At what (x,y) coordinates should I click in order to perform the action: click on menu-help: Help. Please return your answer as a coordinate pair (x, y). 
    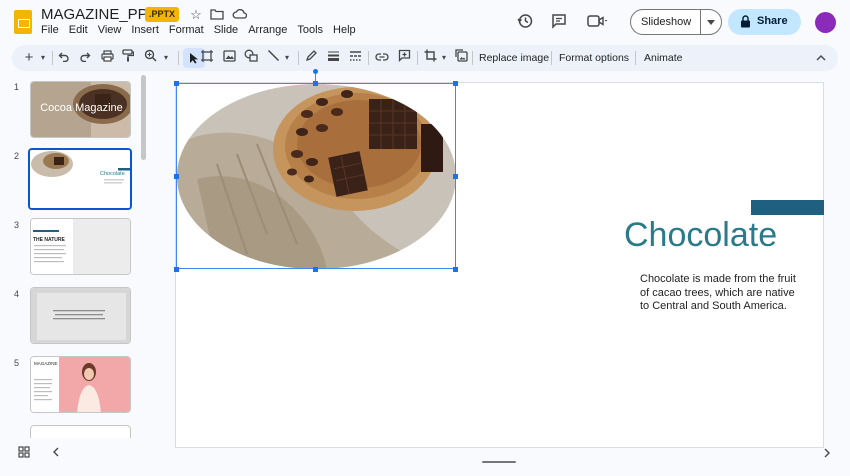
    Looking at the image, I should click on (344, 30).